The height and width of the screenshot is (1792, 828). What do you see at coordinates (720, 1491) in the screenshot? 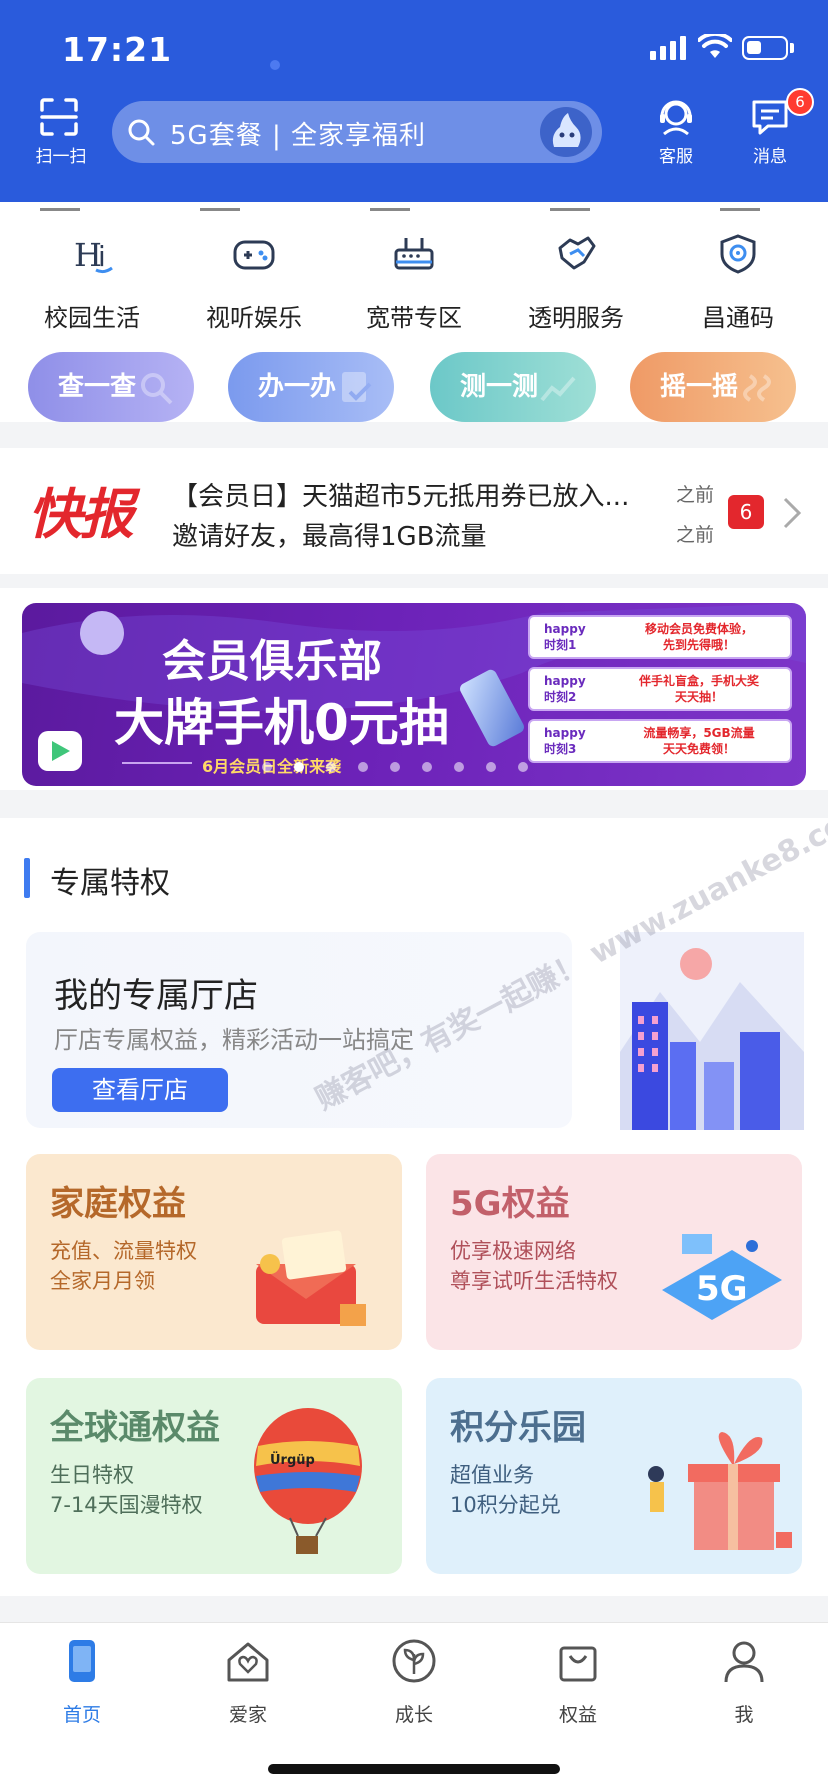
I see `gift-box-illustration` at bounding box center [720, 1491].